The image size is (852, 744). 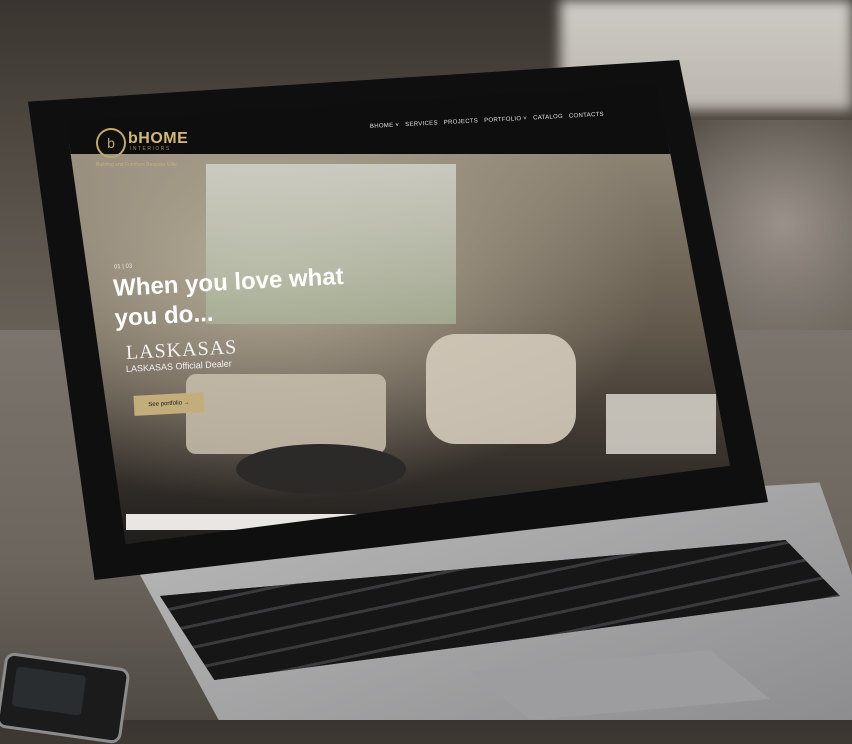 What do you see at coordinates (661, 424) in the screenshot?
I see `hero-cabinet` at bounding box center [661, 424].